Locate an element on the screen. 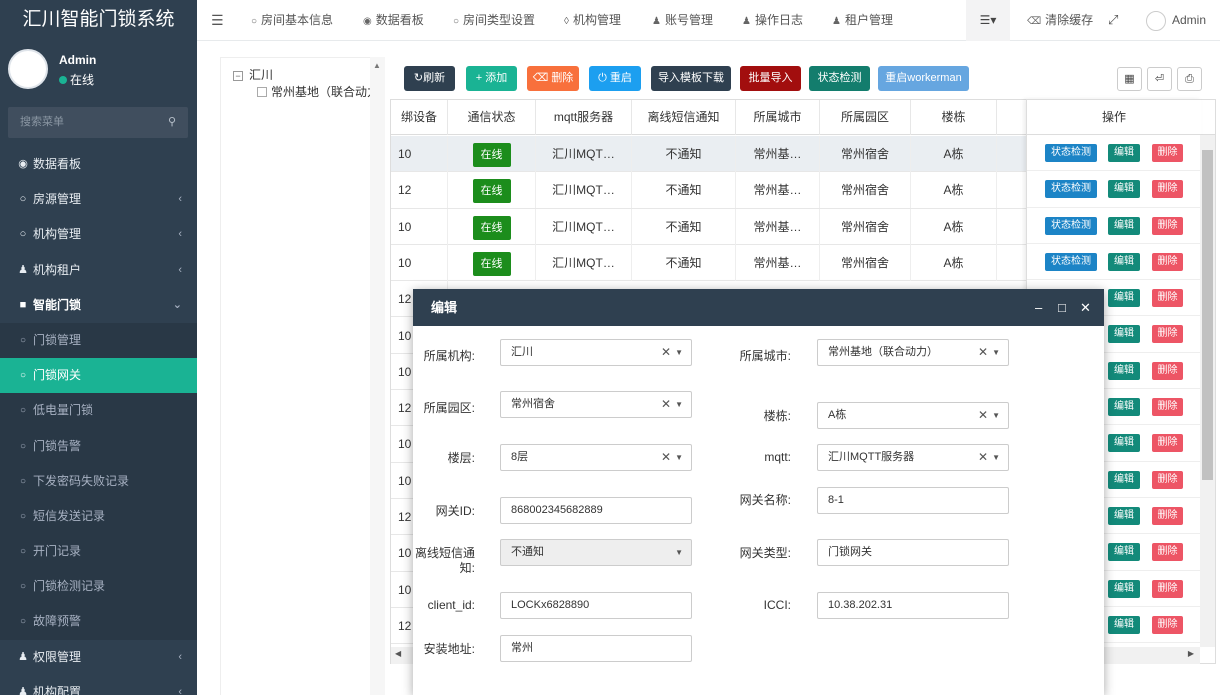  col-header-mqtt: mqtt服务器 is located at coordinates (584, 117).